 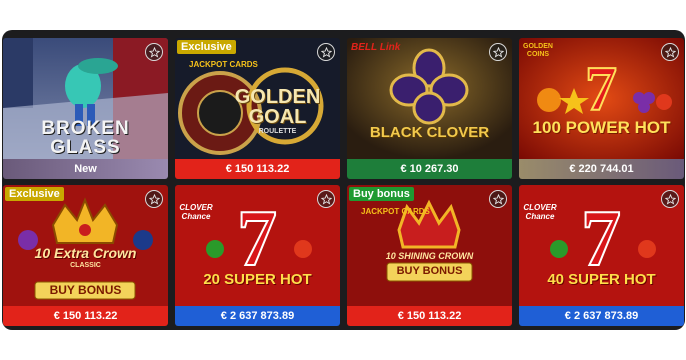 I want to click on game-logo: BLACK CLOVER, so click(x=429, y=132).